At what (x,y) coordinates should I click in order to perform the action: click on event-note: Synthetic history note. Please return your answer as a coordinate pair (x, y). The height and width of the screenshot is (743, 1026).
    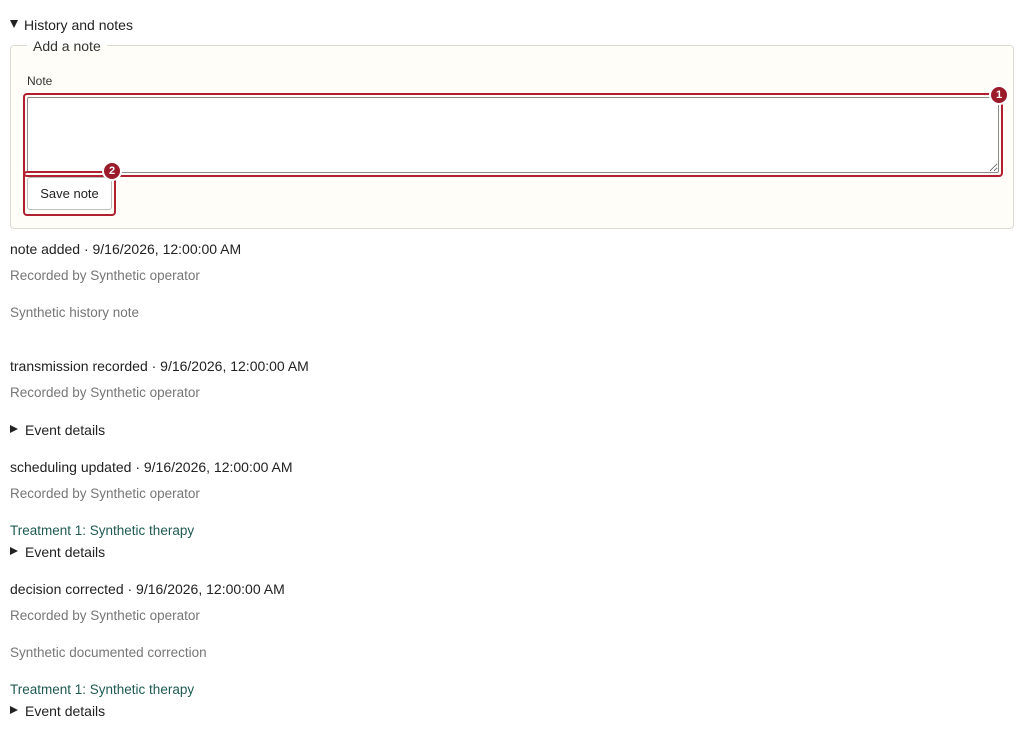
    Looking at the image, I should click on (75, 312).